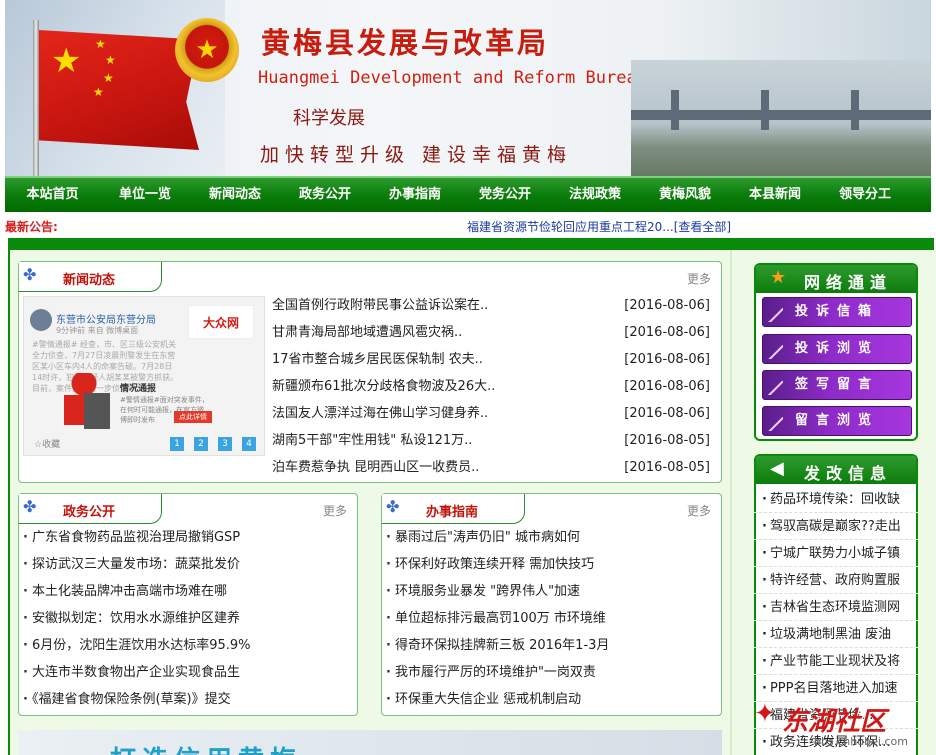 Image resolution: width=936 pixels, height=755 pixels. I want to click on news-date: [2016-08-05], so click(667, 467).